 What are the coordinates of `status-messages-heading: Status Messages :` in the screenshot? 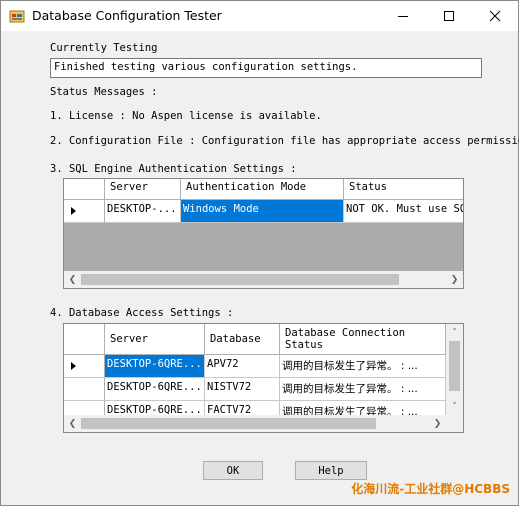 It's located at (104, 92).